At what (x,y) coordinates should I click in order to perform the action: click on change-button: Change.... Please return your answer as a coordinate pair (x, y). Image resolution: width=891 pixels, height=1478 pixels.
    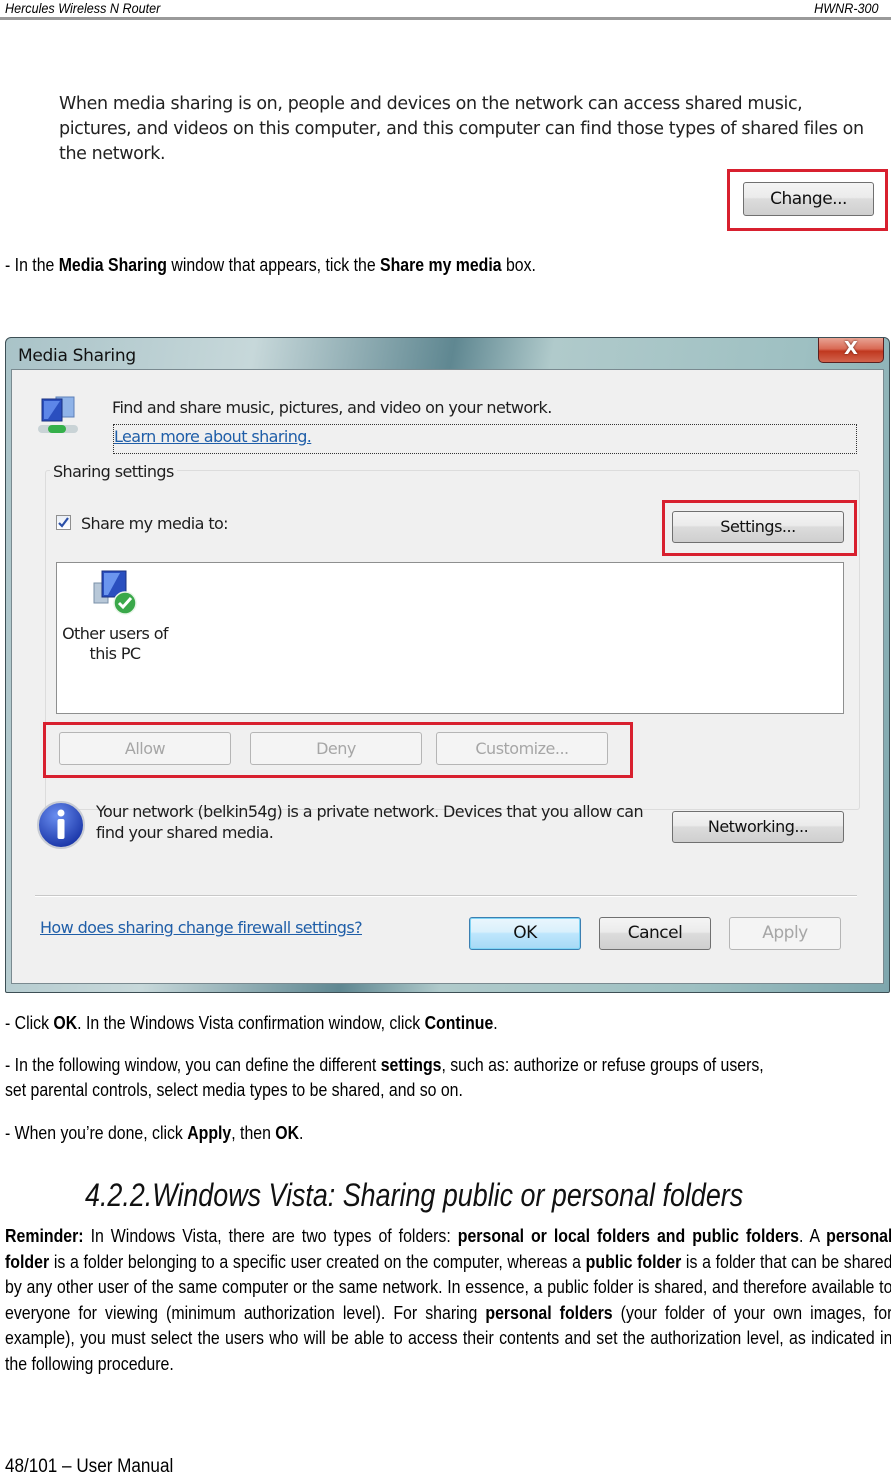
    Looking at the image, I should click on (808, 199).